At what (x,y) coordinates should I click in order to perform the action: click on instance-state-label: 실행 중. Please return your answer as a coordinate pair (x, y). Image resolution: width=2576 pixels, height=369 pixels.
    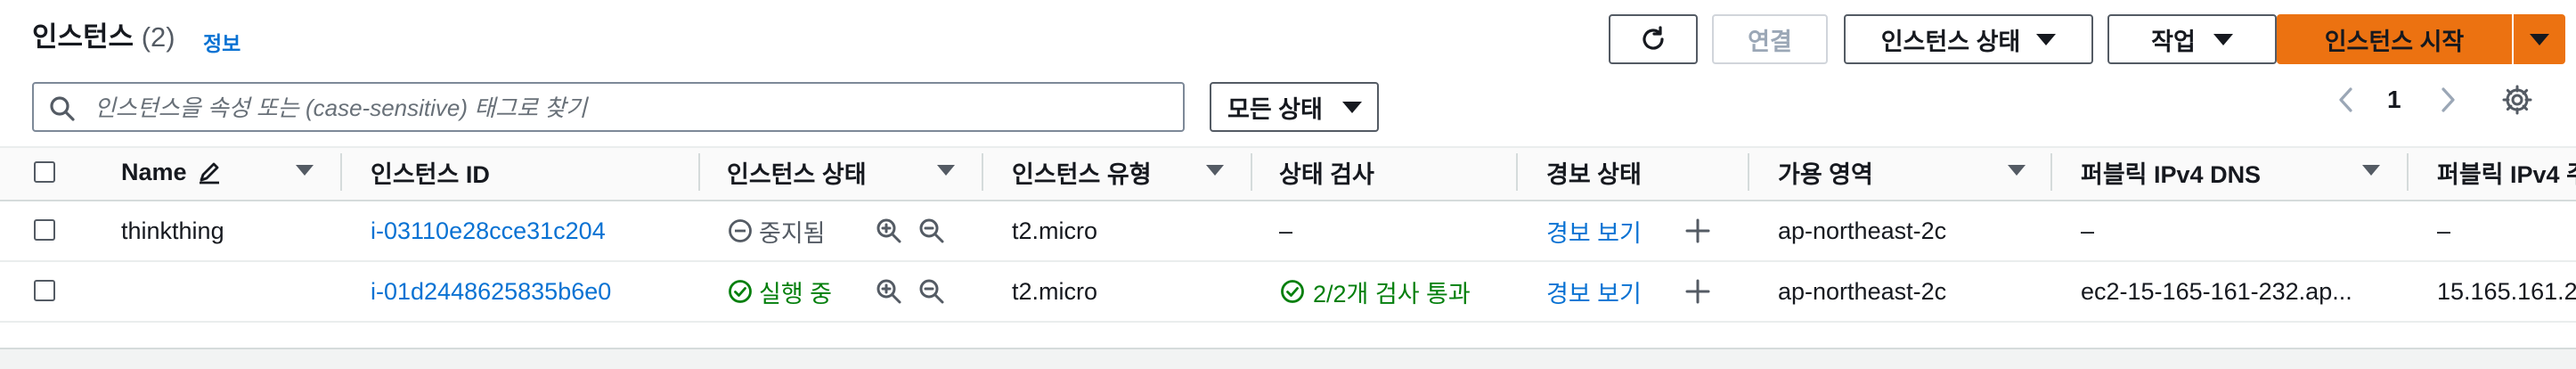
    Looking at the image, I should click on (796, 294).